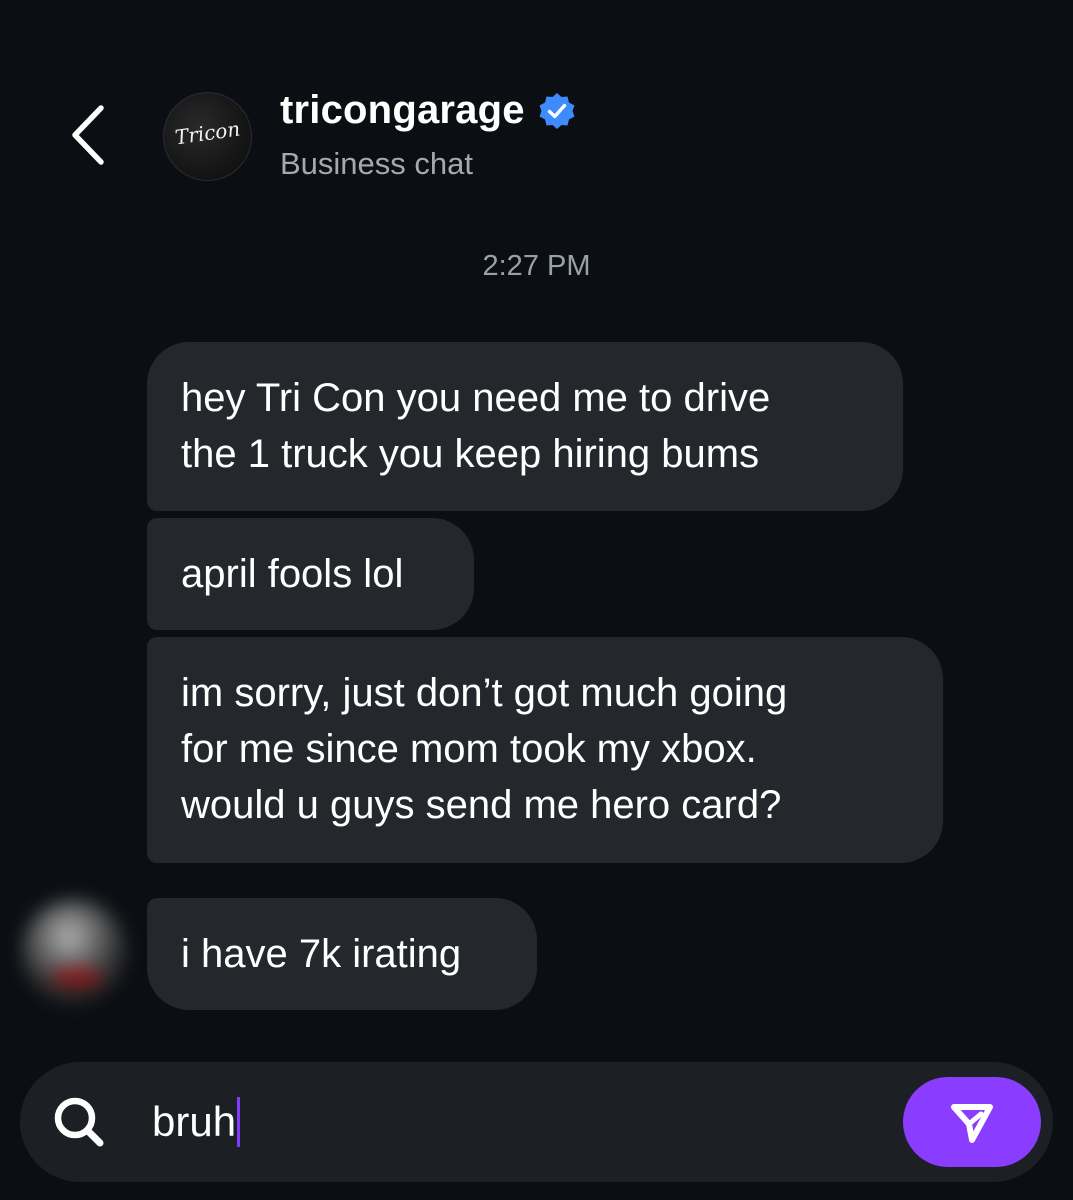 The image size is (1073, 1200). I want to click on search-icon, so click(79, 1122).